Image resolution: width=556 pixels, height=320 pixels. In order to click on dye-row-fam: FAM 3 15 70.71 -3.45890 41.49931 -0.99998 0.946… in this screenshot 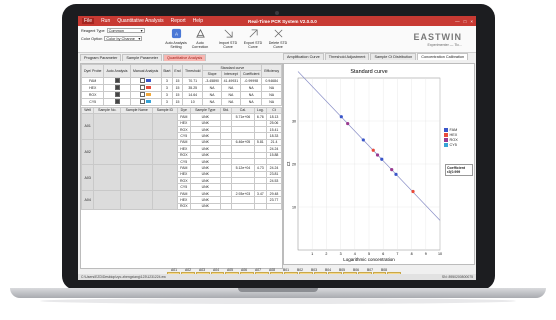, I will do `click(181, 80)`.